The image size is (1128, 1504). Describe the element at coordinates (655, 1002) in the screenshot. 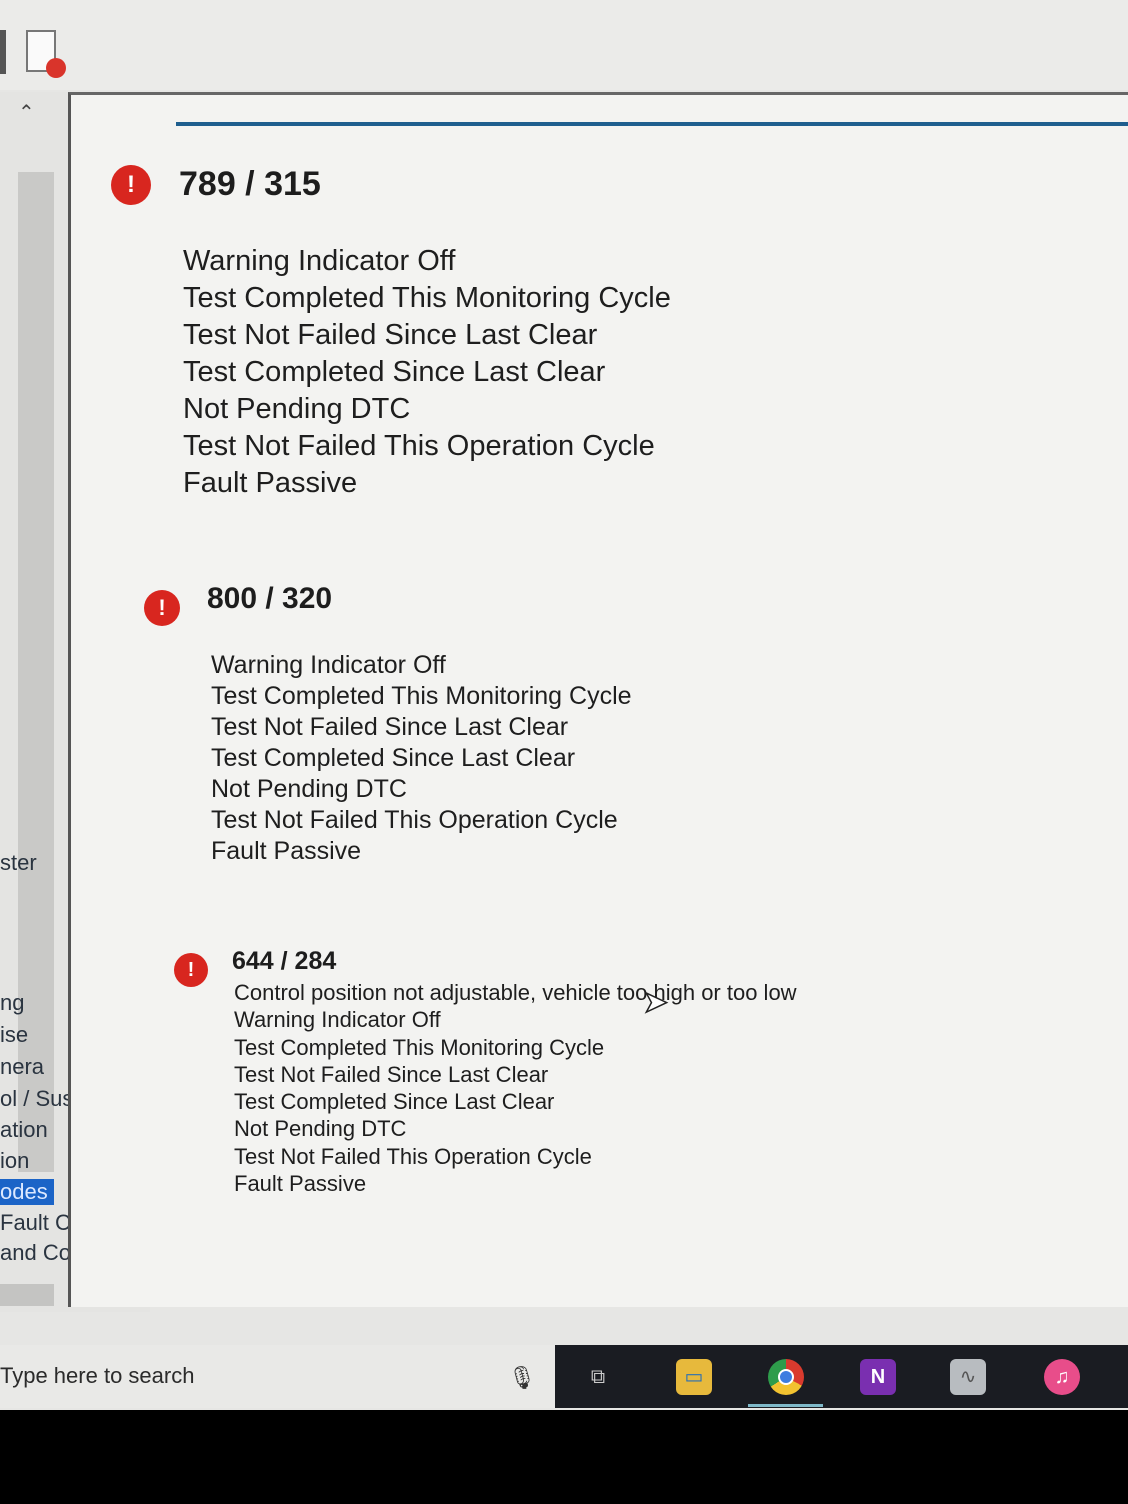

I see `mouse-cursor-icon: ➤` at that location.